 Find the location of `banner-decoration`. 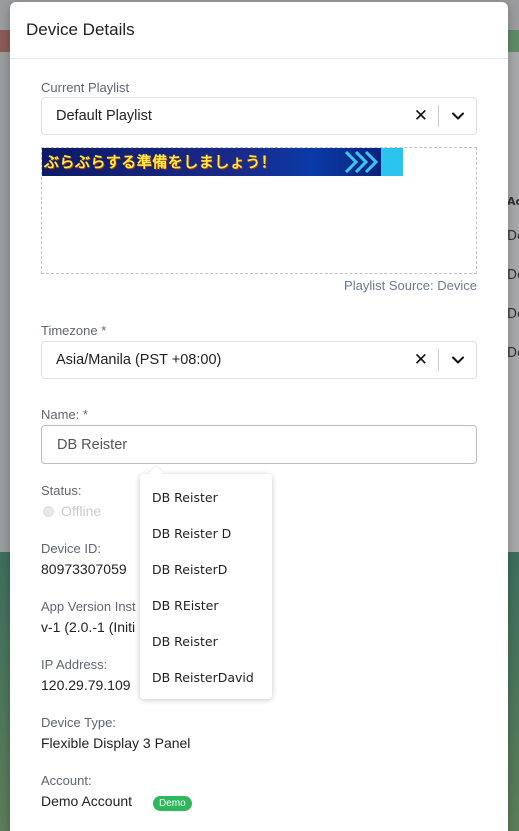

banner-decoration is located at coordinates (361, 162).